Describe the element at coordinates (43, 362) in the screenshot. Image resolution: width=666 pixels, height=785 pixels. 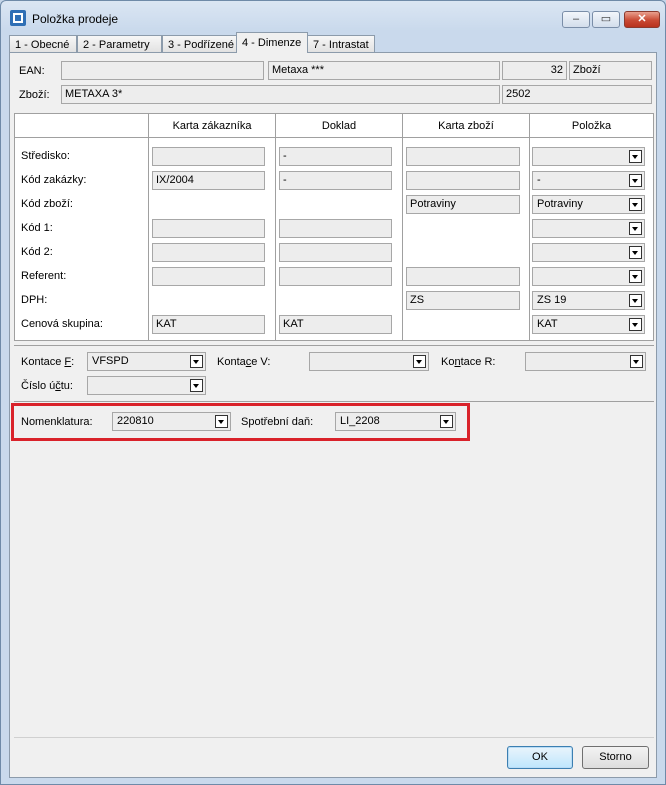
I see `label-text: Kontace` at that location.